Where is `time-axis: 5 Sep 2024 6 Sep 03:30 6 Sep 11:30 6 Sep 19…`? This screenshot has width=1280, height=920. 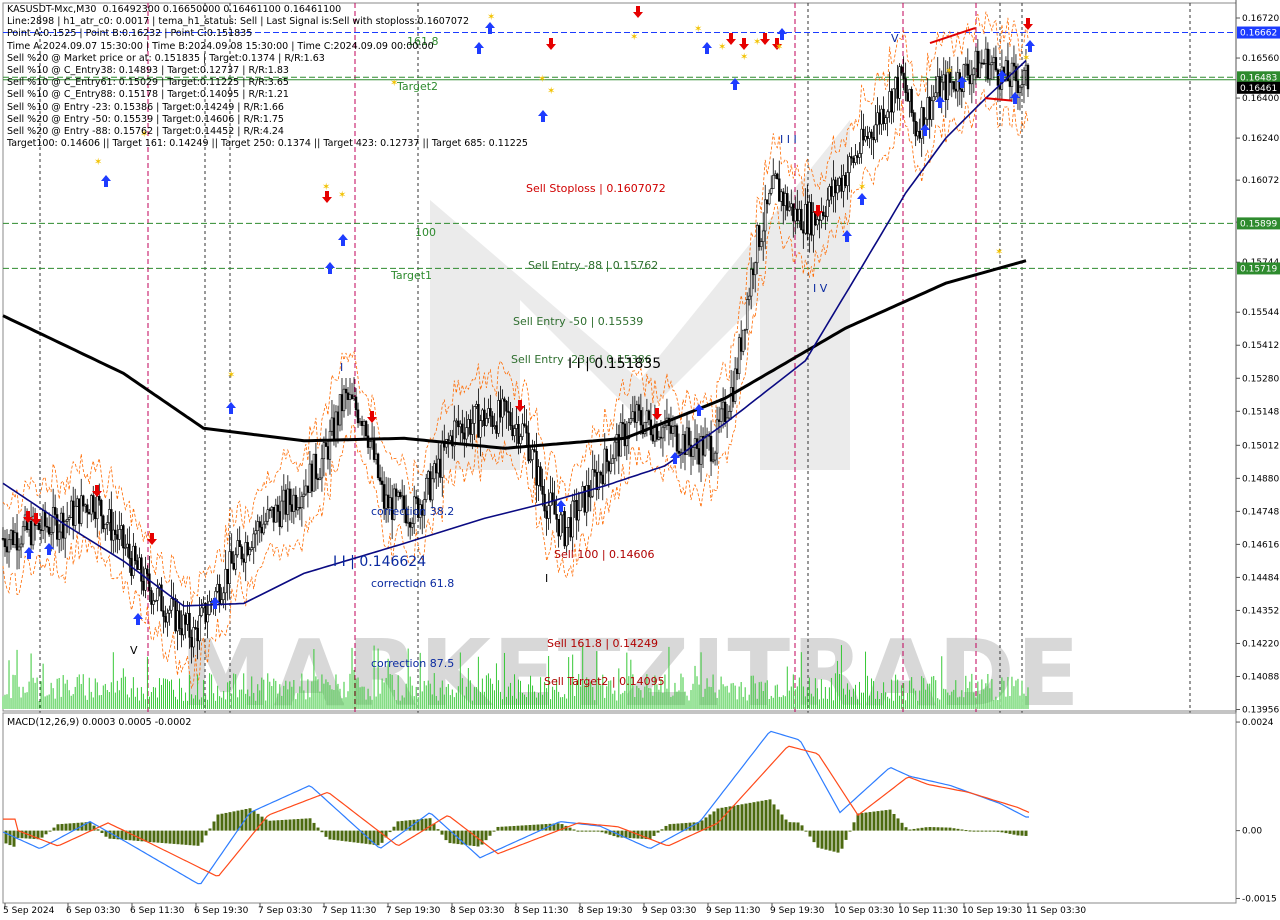 time-axis: 5 Sep 2024 6 Sep 03:30 6 Sep 11:30 6 Sep 19… is located at coordinates (544, 909).